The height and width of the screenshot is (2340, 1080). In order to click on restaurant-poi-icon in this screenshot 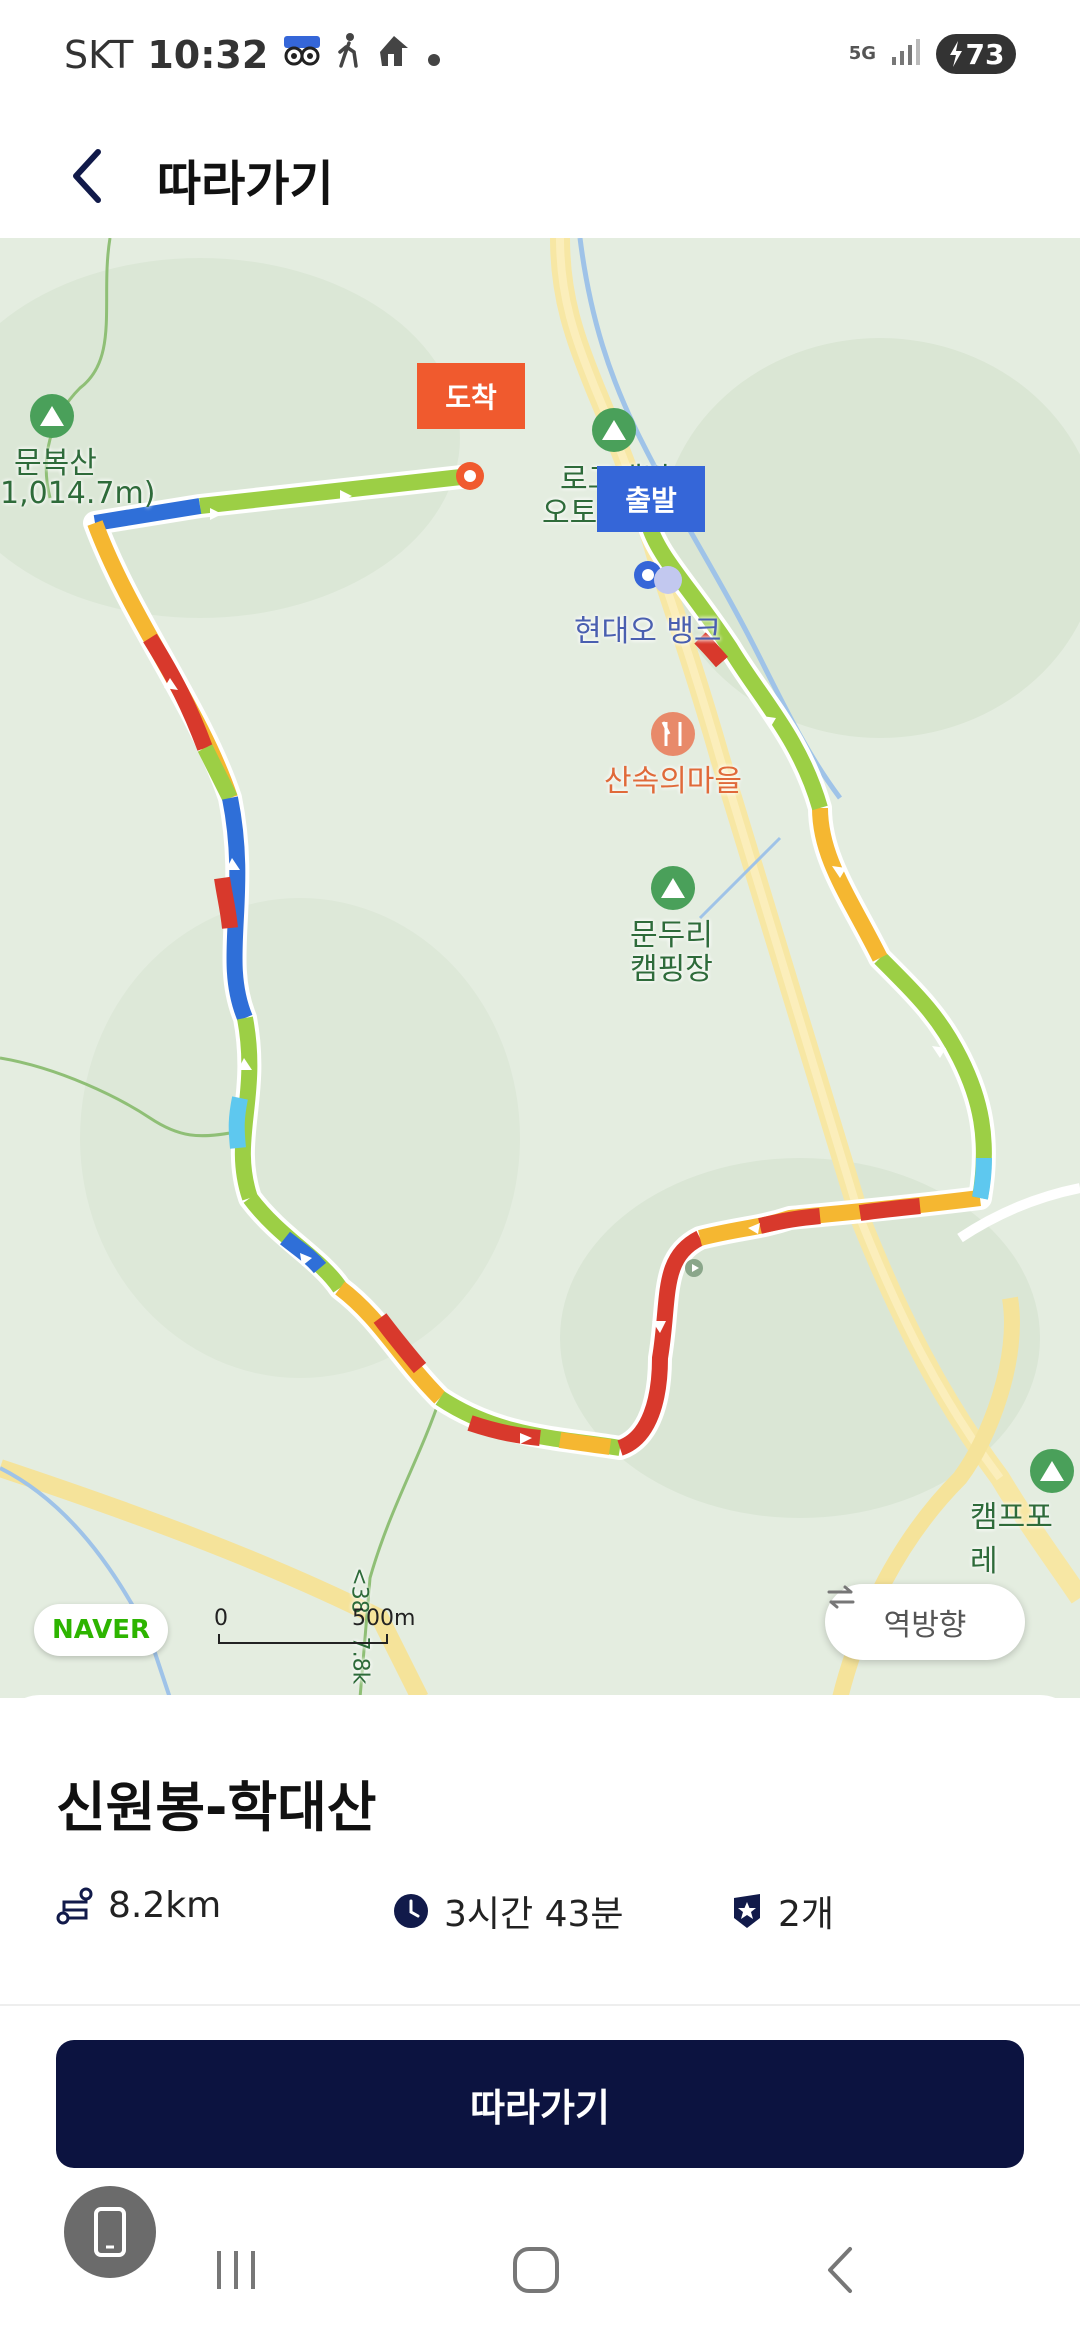, I will do `click(673, 734)`.